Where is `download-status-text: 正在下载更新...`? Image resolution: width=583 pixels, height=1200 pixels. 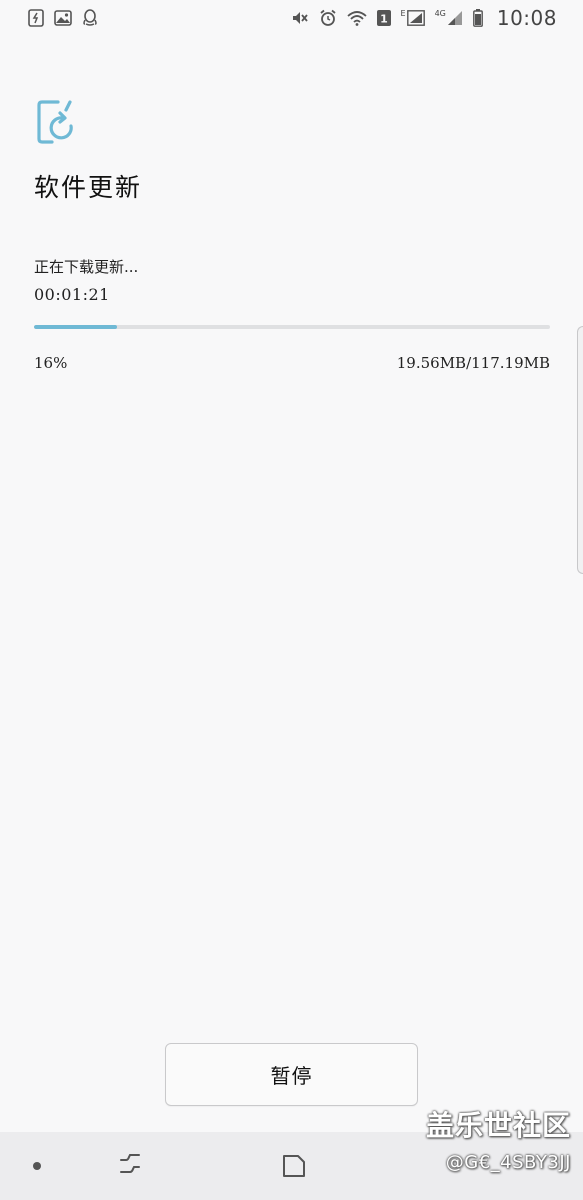
download-status-text: 正在下载更新... is located at coordinates (86, 267).